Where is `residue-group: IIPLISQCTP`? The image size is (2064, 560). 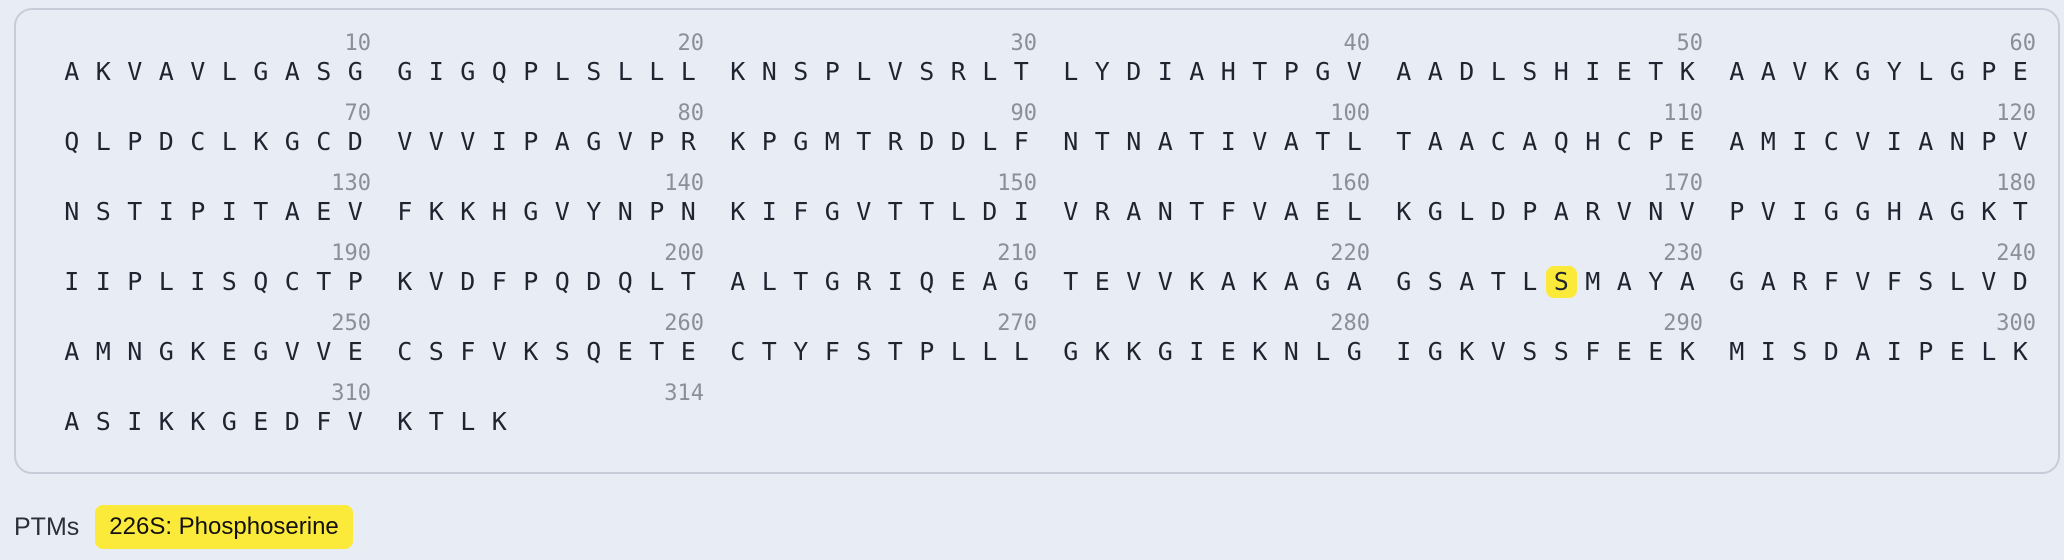 residue-group: IIPLISQCTP is located at coordinates (213, 282).